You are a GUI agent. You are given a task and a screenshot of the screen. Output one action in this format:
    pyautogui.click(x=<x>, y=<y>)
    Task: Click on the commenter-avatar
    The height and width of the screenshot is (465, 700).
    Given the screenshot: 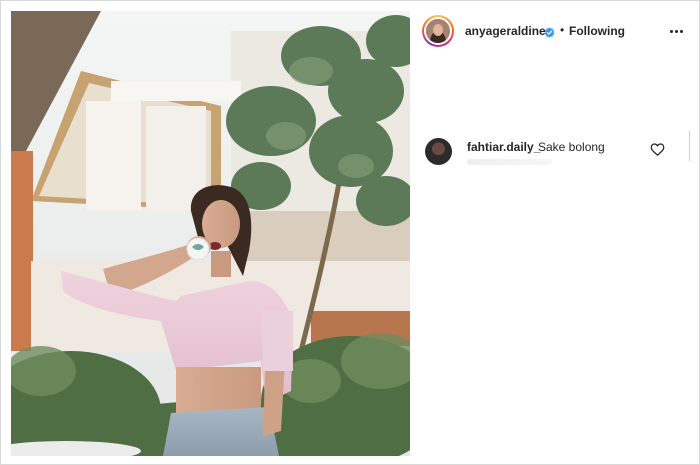 What is the action you would take?
    pyautogui.click(x=438, y=151)
    